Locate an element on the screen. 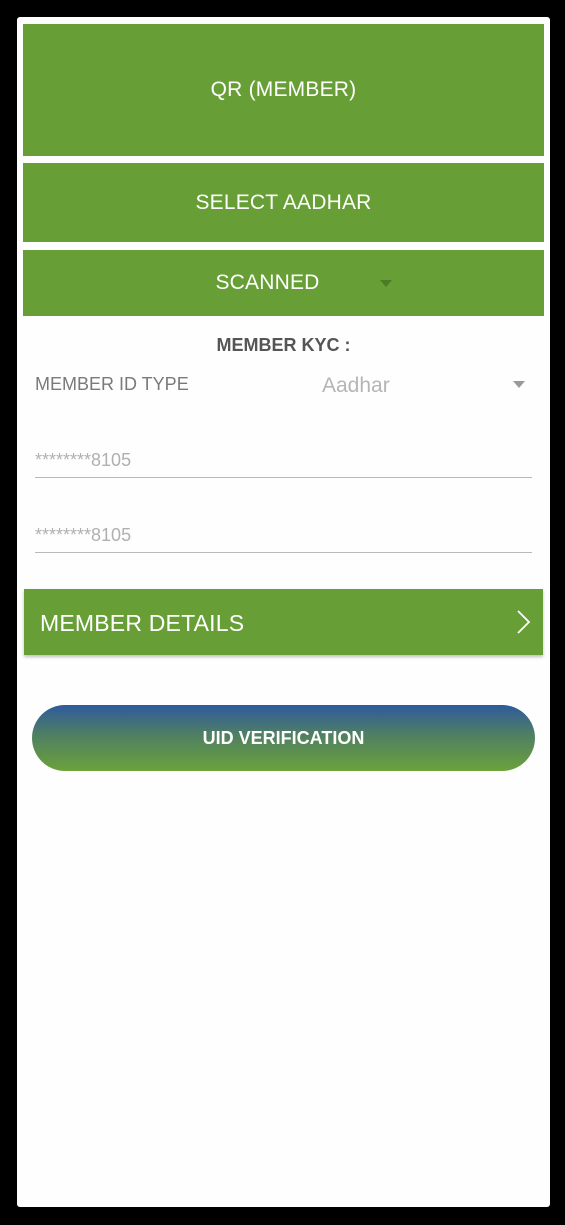 This screenshot has width=565, height=1225. member-details-button: MEMBER DETAILS is located at coordinates (283, 622).